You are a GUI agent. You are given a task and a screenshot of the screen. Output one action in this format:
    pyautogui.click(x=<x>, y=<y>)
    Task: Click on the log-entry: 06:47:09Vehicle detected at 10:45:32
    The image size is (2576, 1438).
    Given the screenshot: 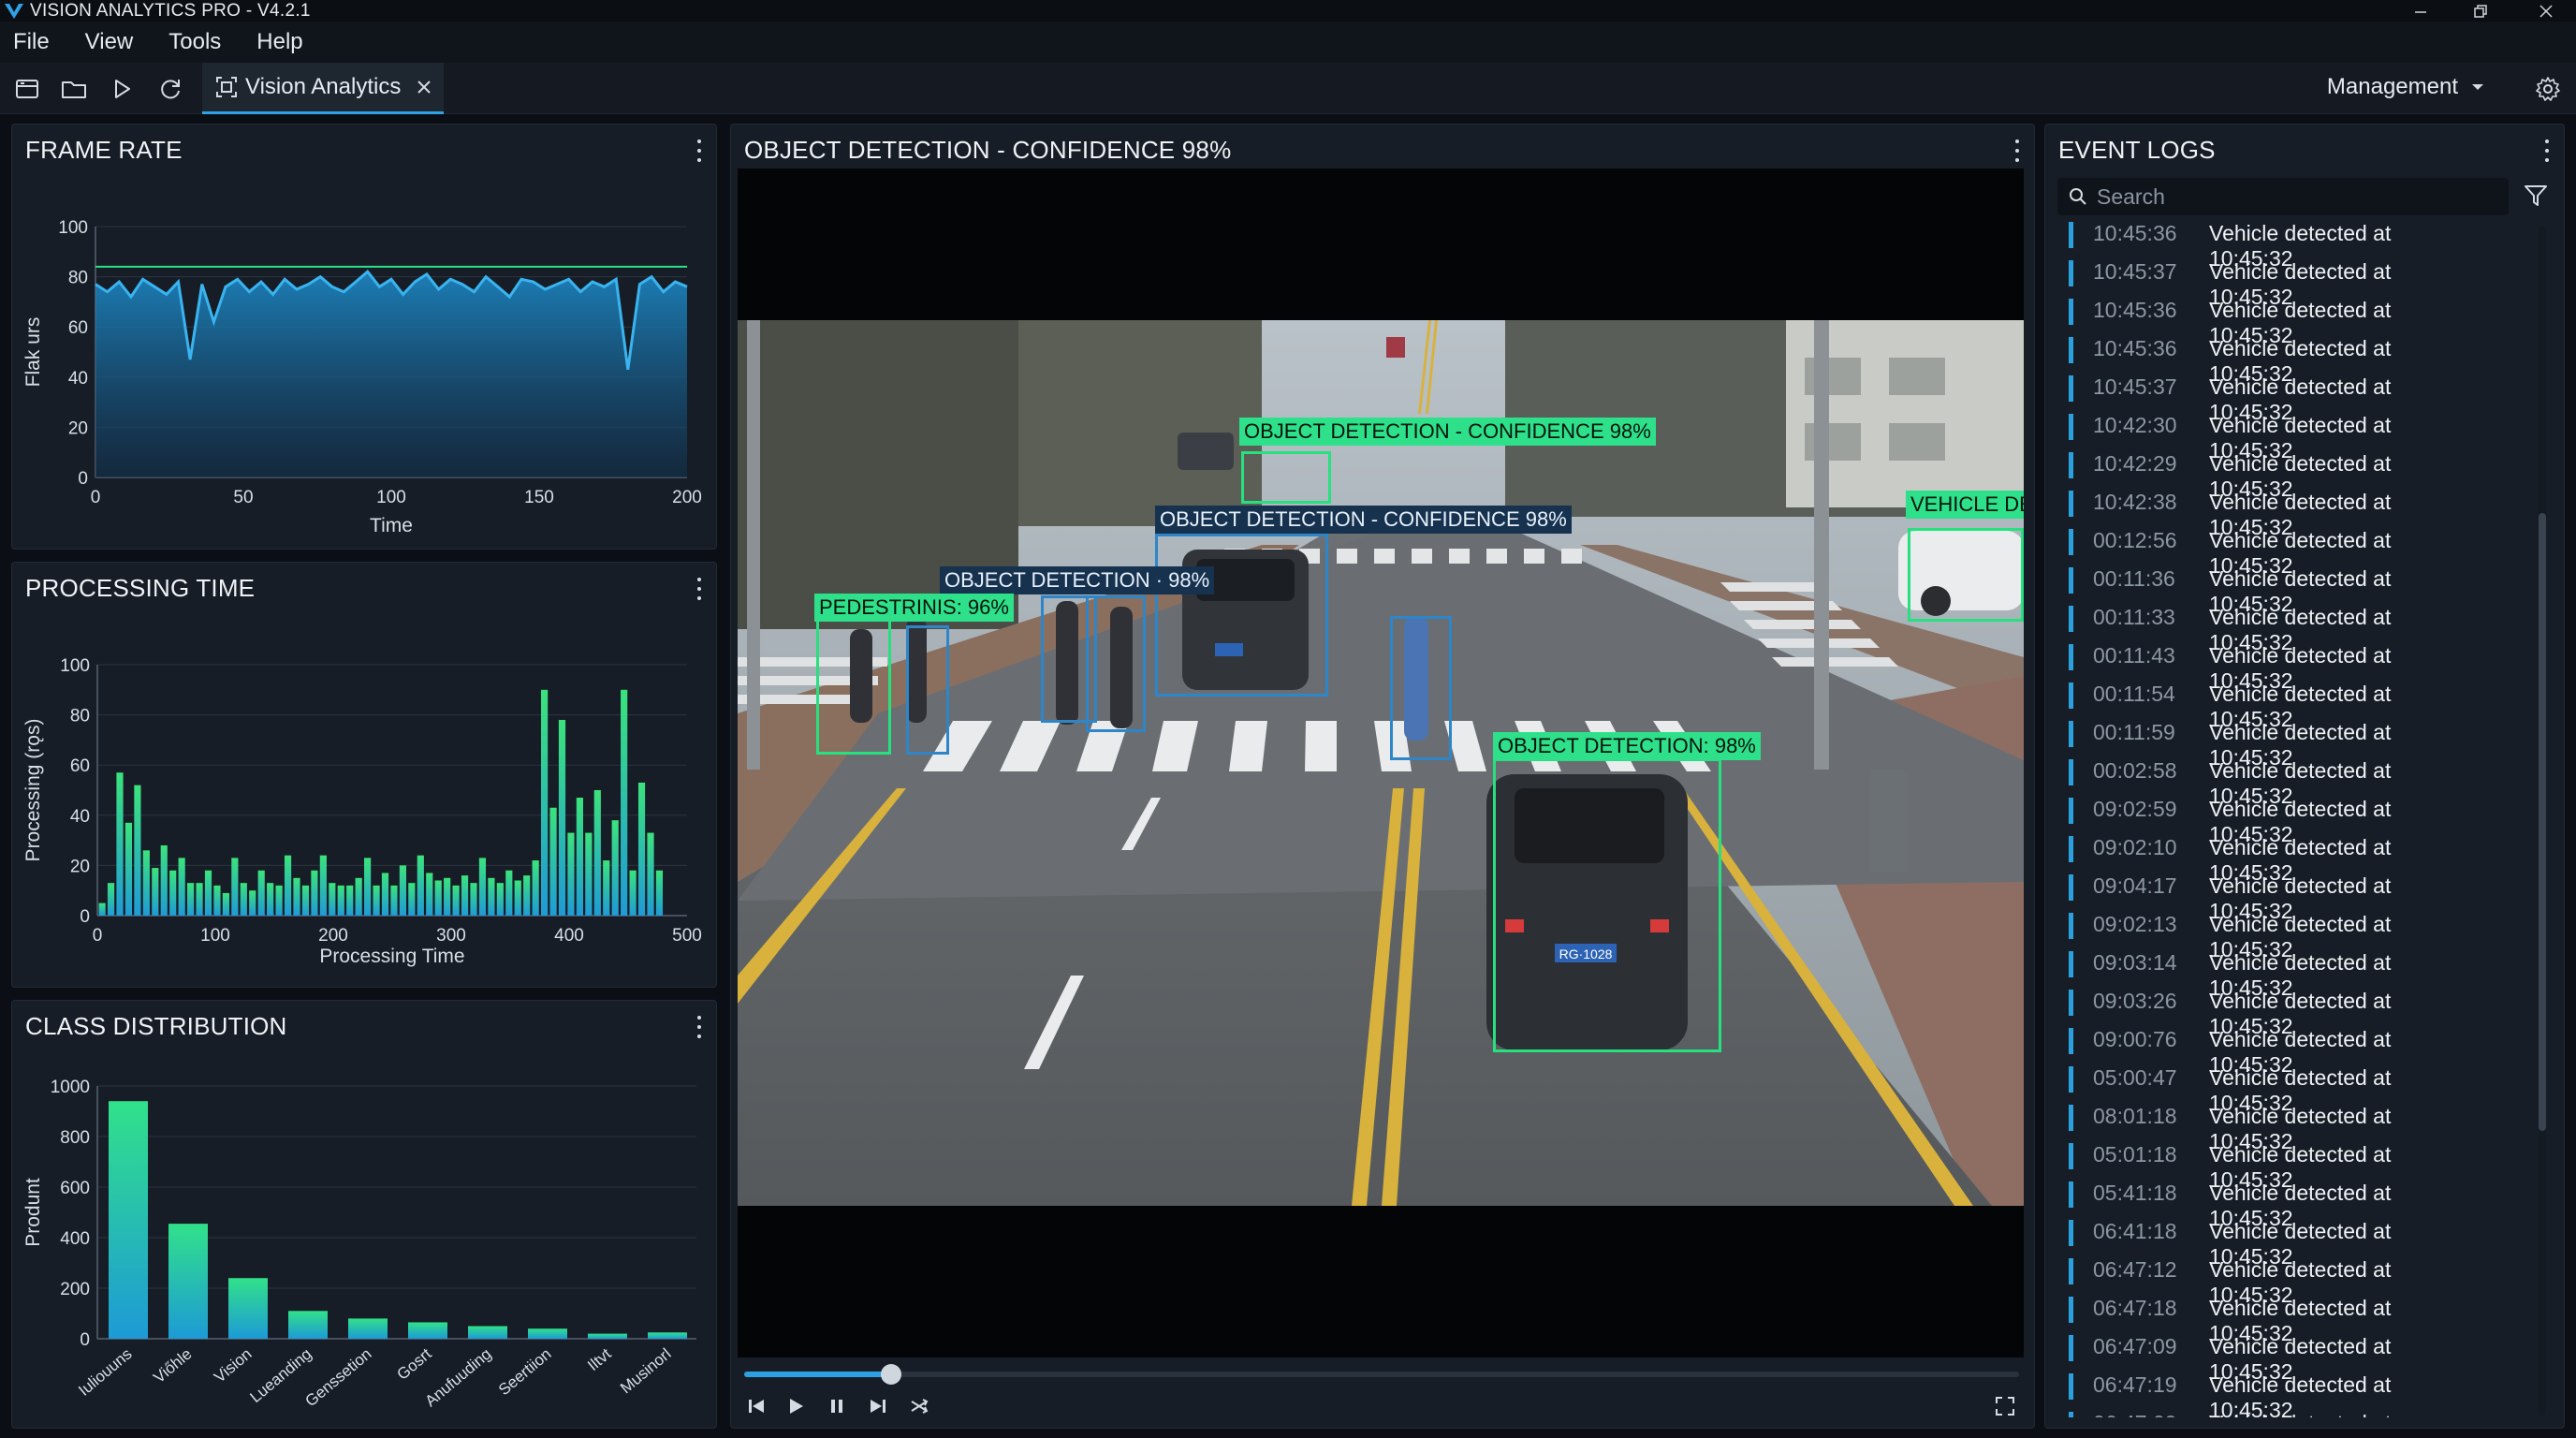 What is the action you would take?
    pyautogui.click(x=2275, y=1357)
    